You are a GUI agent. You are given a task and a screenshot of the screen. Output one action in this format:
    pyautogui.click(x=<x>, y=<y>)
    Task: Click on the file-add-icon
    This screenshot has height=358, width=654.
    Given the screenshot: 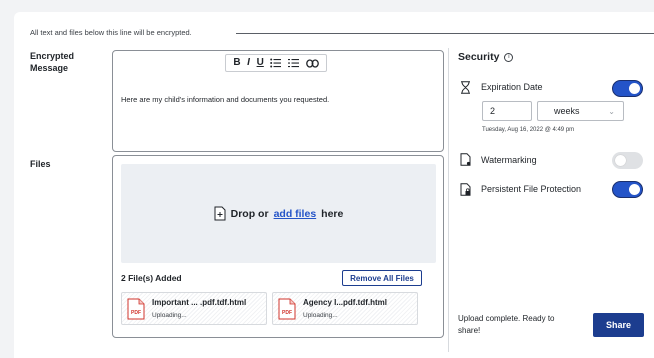 What is the action you would take?
    pyautogui.click(x=220, y=213)
    